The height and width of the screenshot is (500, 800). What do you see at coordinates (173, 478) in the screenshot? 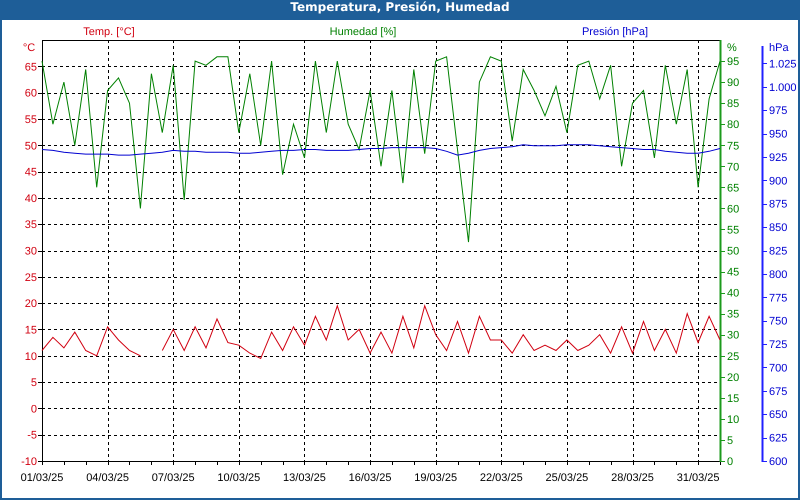
I see `x-tick-label: 07/03/25` at bounding box center [173, 478].